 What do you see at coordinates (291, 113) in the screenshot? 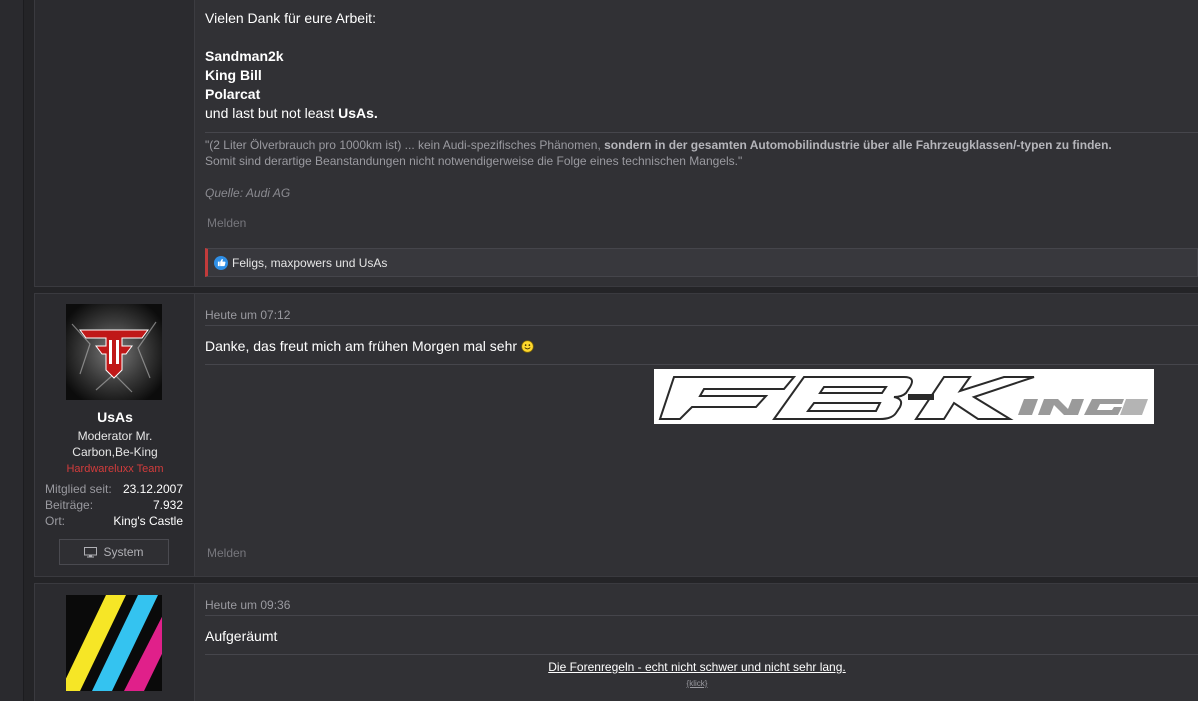
I see `message-closing: und last but not least UsAs.` at bounding box center [291, 113].